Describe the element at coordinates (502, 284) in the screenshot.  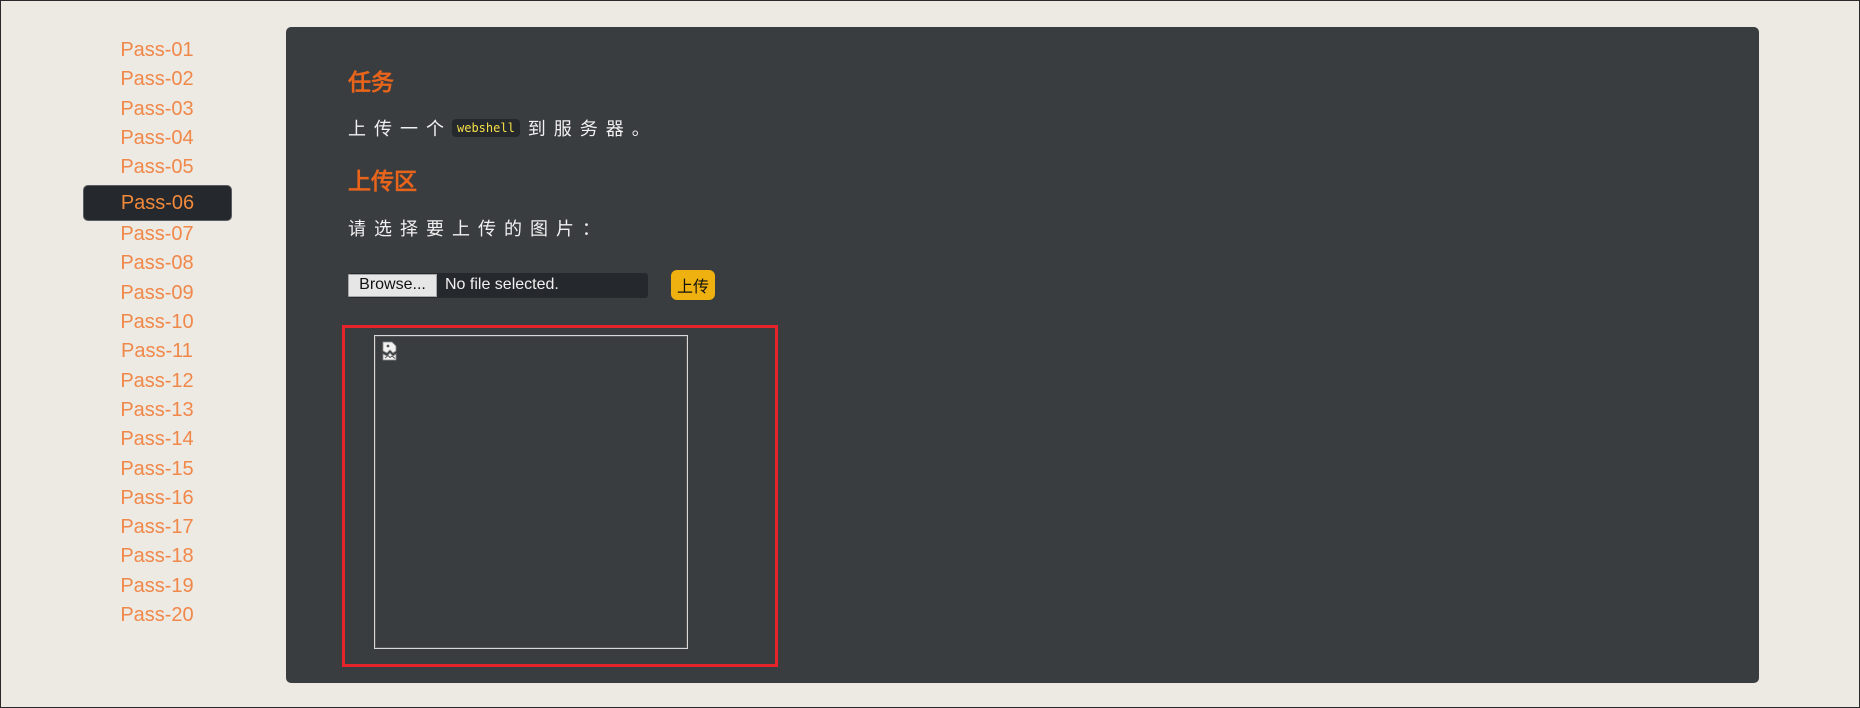
I see `file-status: No file selected.` at that location.